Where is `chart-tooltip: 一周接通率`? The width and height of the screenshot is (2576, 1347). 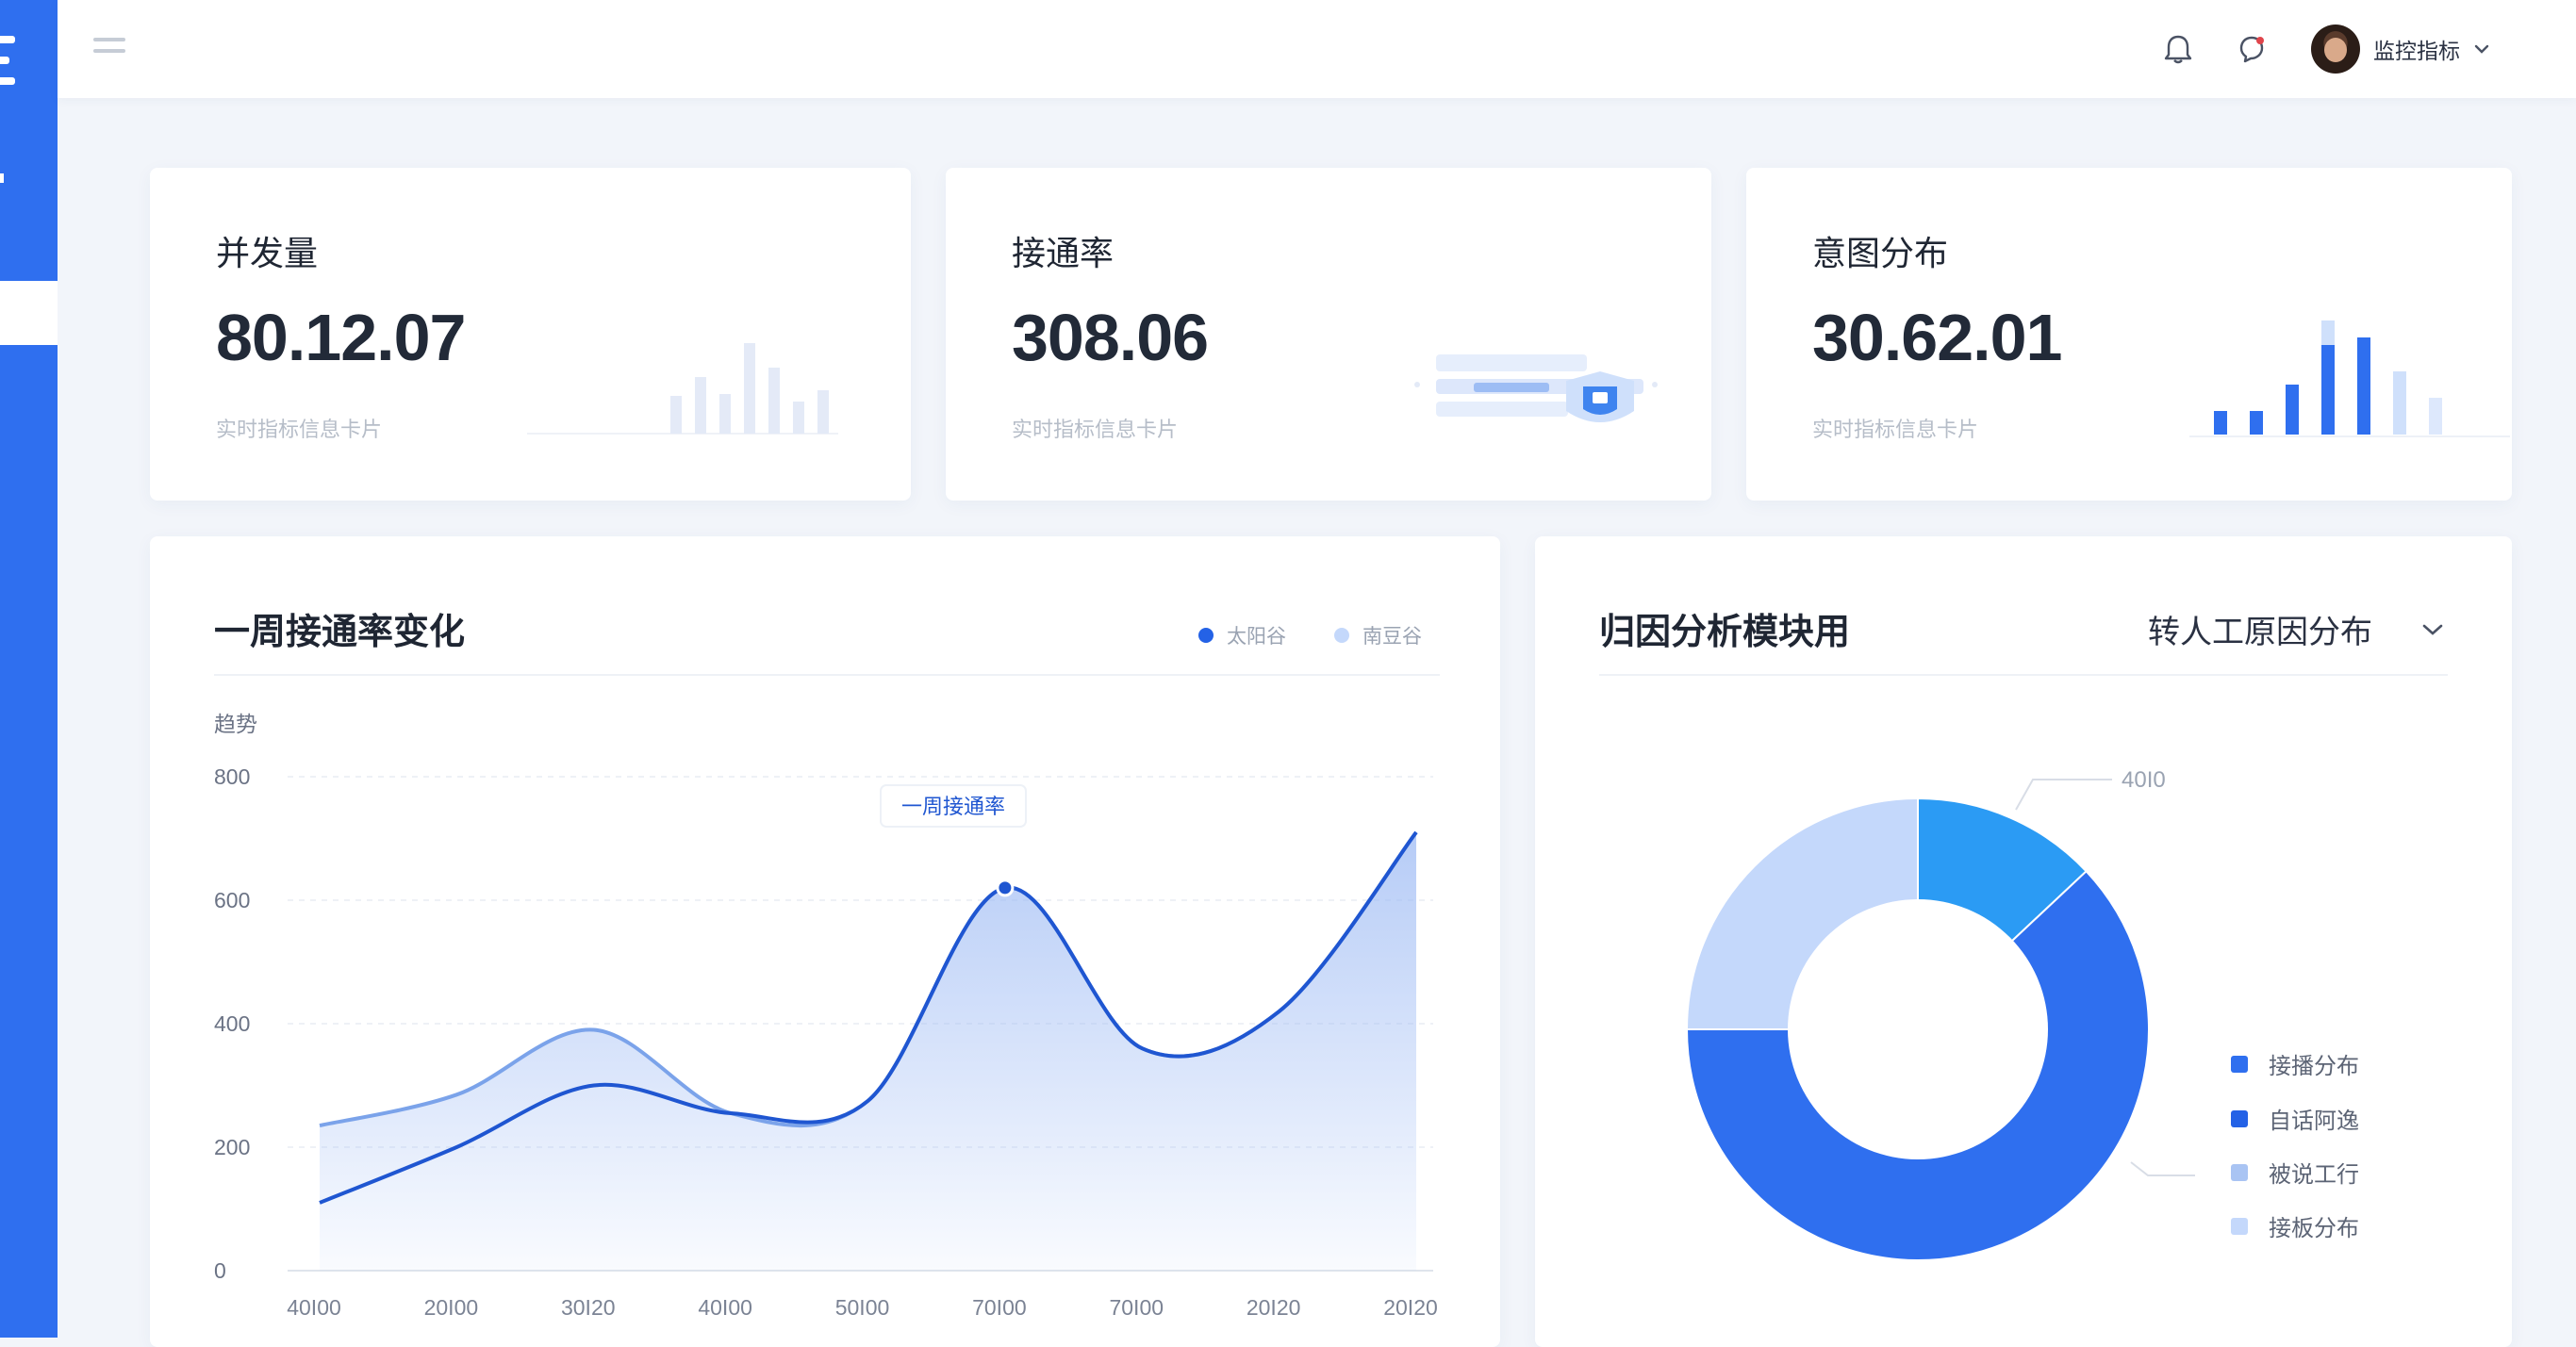 chart-tooltip: 一周接通率 is located at coordinates (953, 806).